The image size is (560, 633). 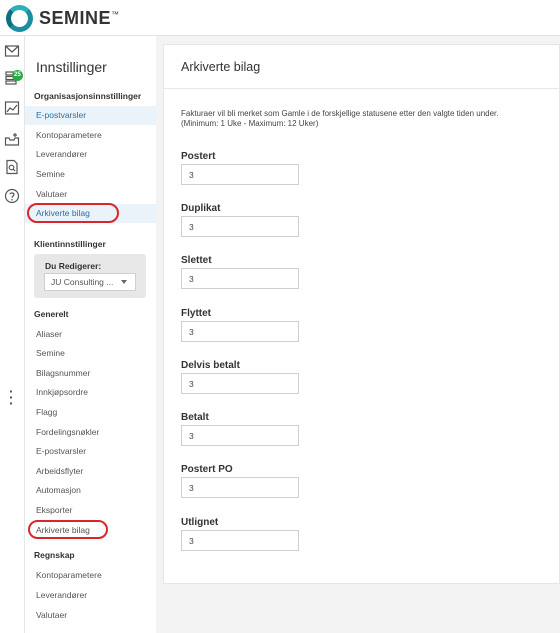 What do you see at coordinates (17, 75) in the screenshot?
I see `notification-badge: 25` at bounding box center [17, 75].